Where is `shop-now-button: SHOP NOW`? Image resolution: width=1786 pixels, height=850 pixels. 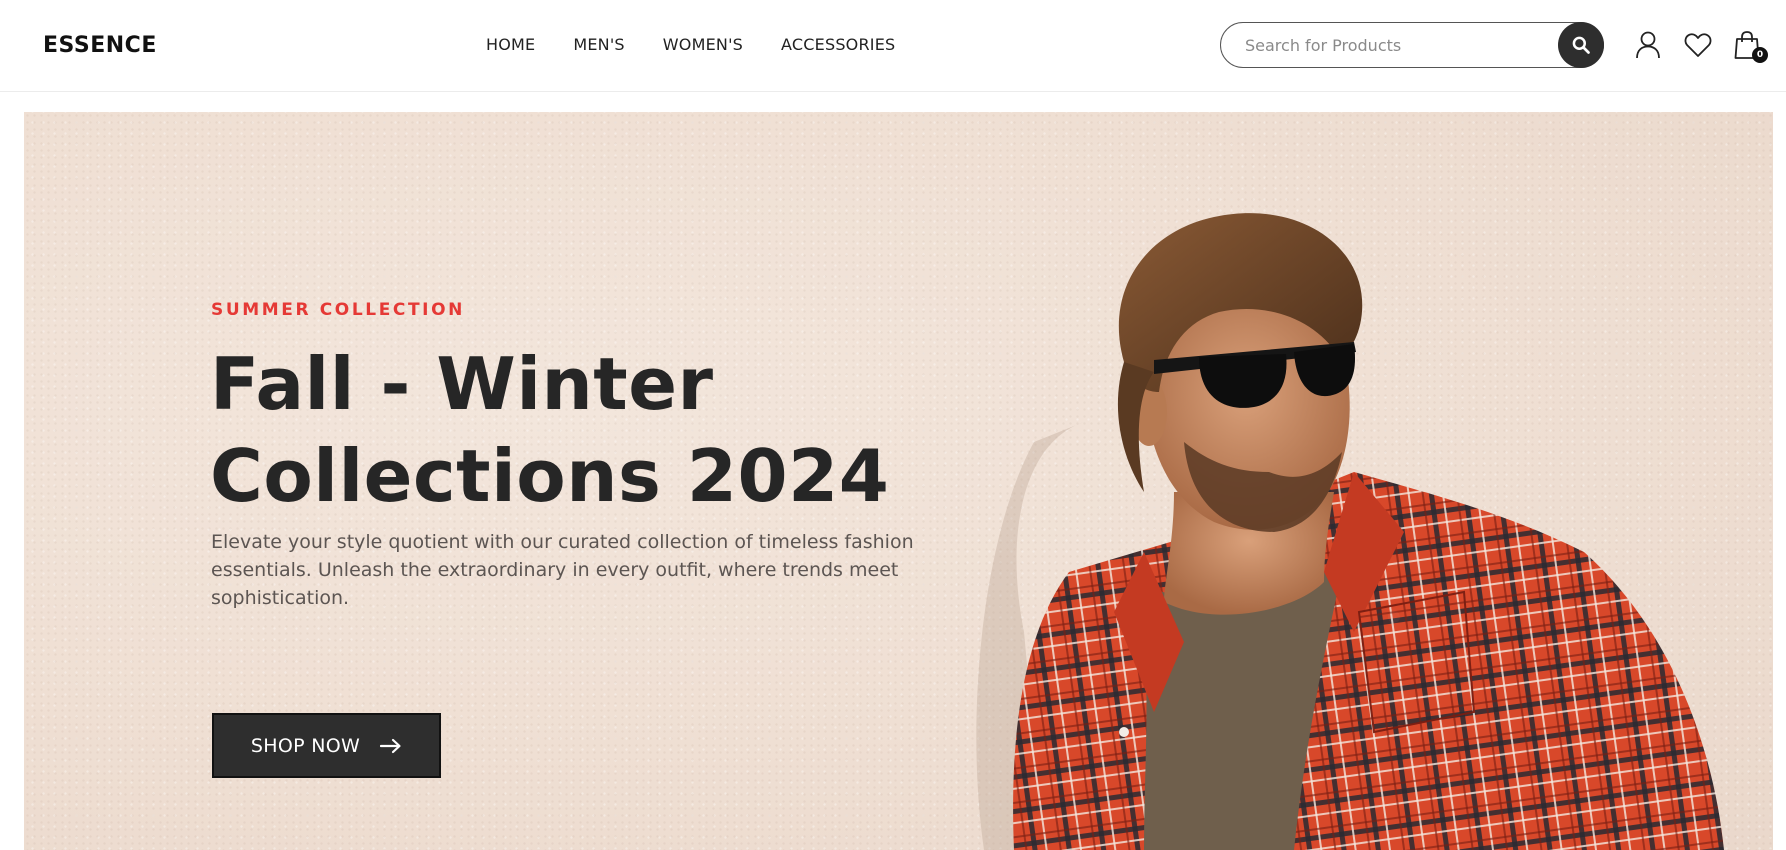
shop-now-button: SHOP NOW is located at coordinates (326, 745).